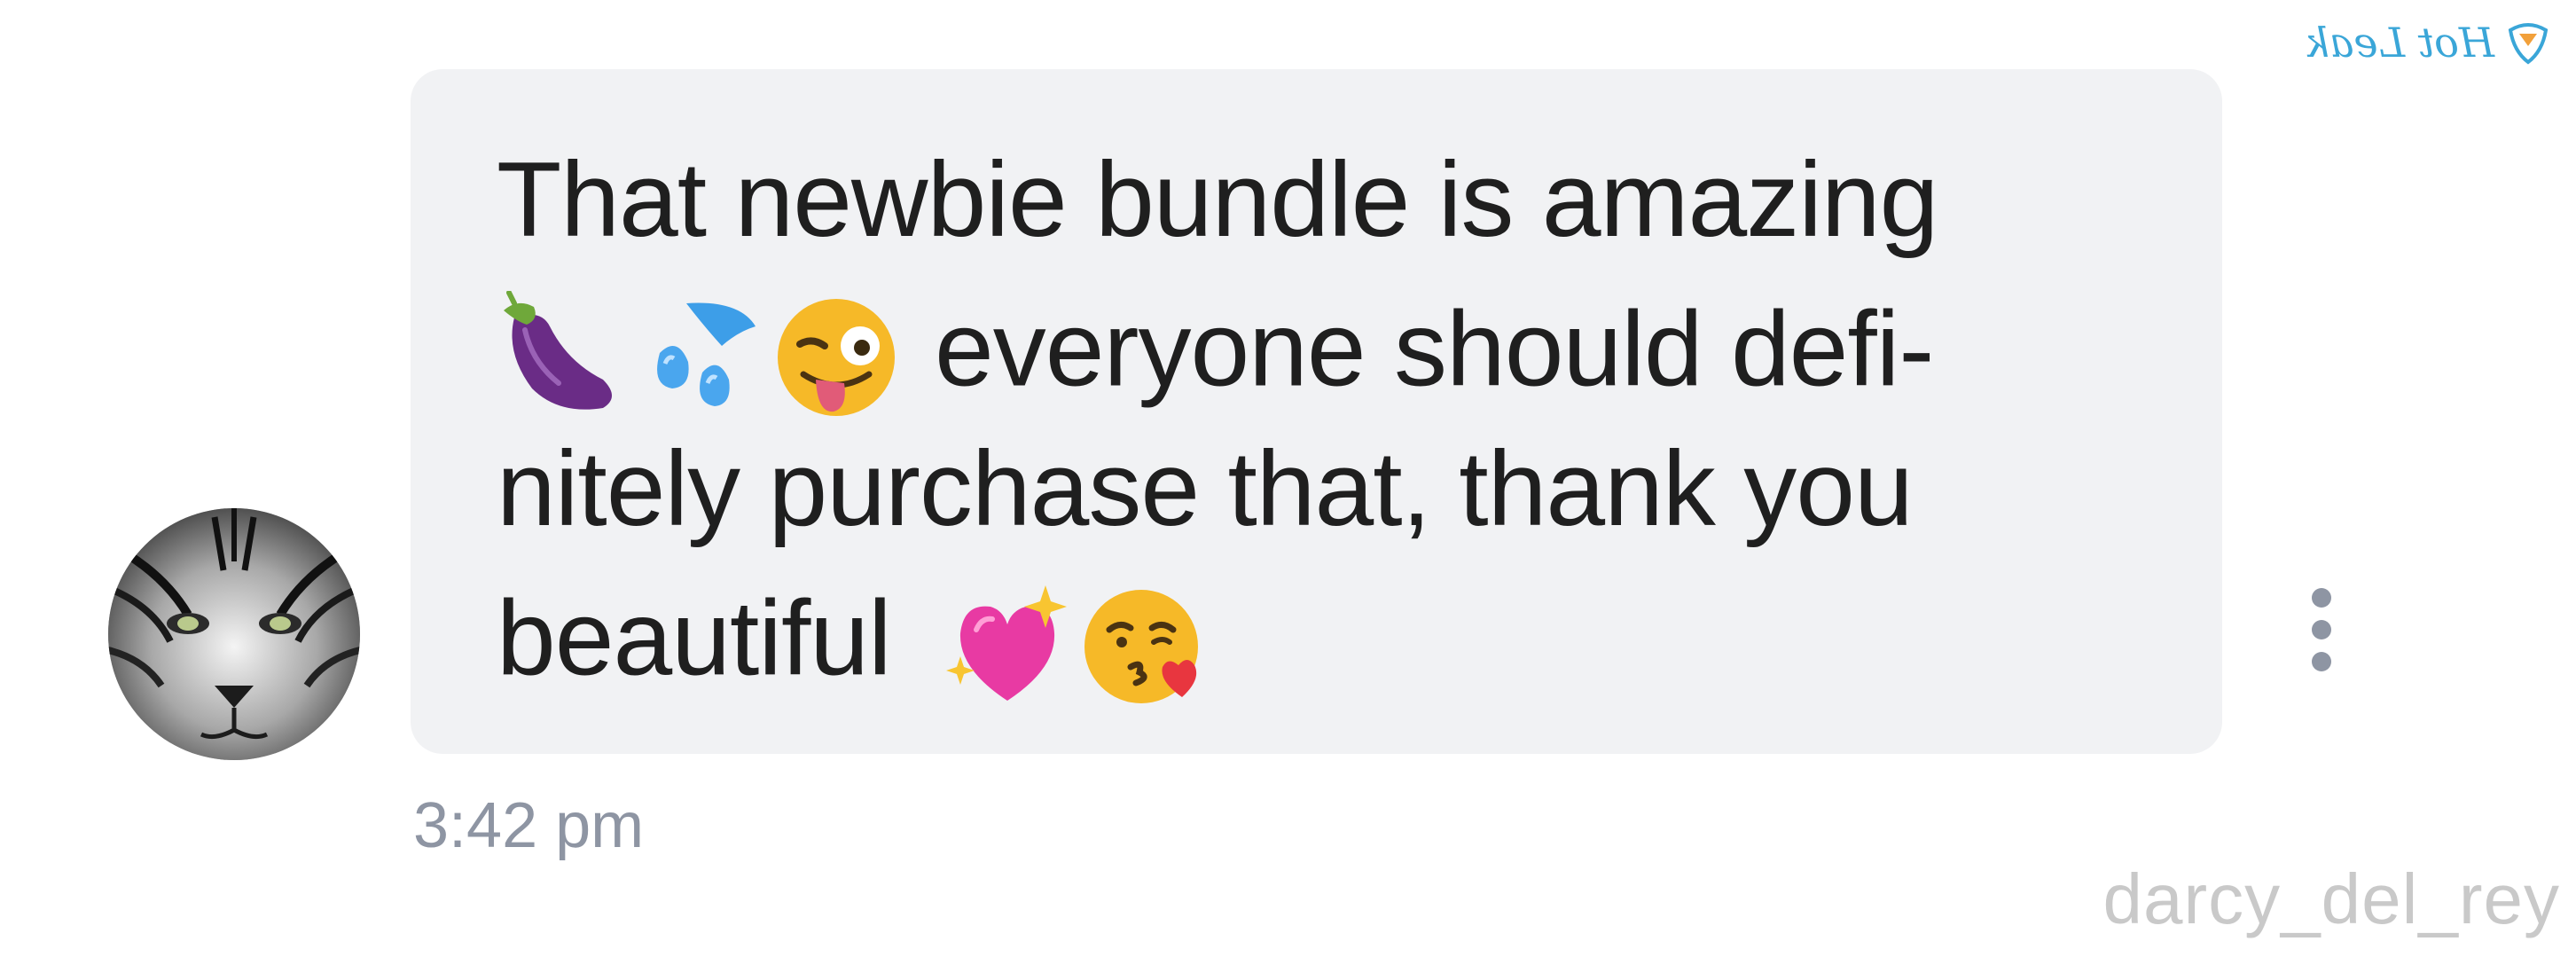 Image resolution: width=2576 pixels, height=957 pixels. I want to click on logo-text: Hot Leak, so click(2399, 43).